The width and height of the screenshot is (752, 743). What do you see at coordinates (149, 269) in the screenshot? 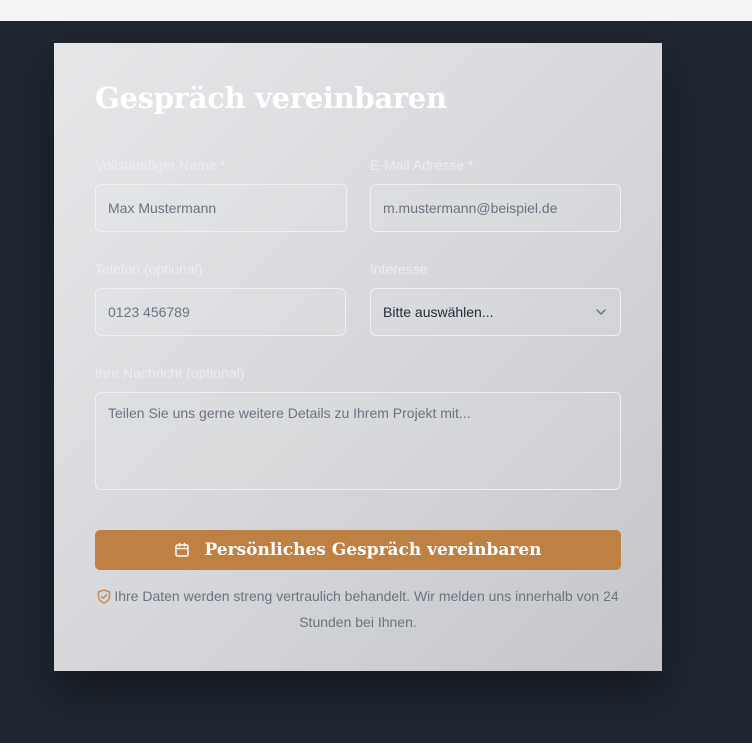
I see `phone-label: Telefon (optional)` at bounding box center [149, 269].